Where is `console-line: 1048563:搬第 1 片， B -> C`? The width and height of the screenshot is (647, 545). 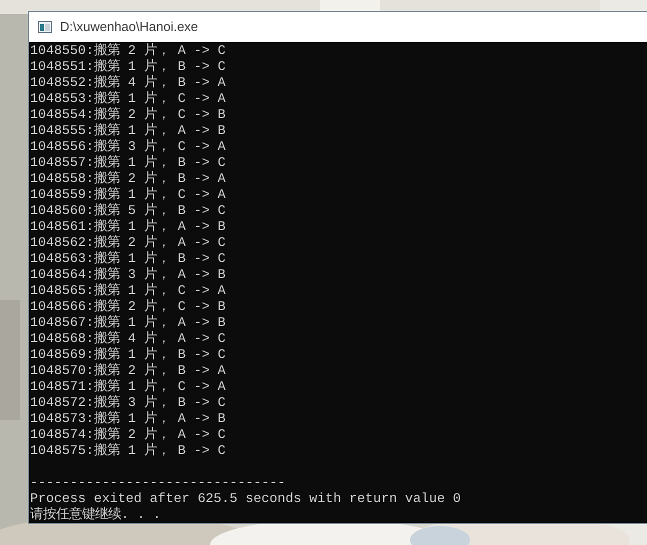
console-line: 1048563:搬第 1 片， B -> C is located at coordinates (128, 259).